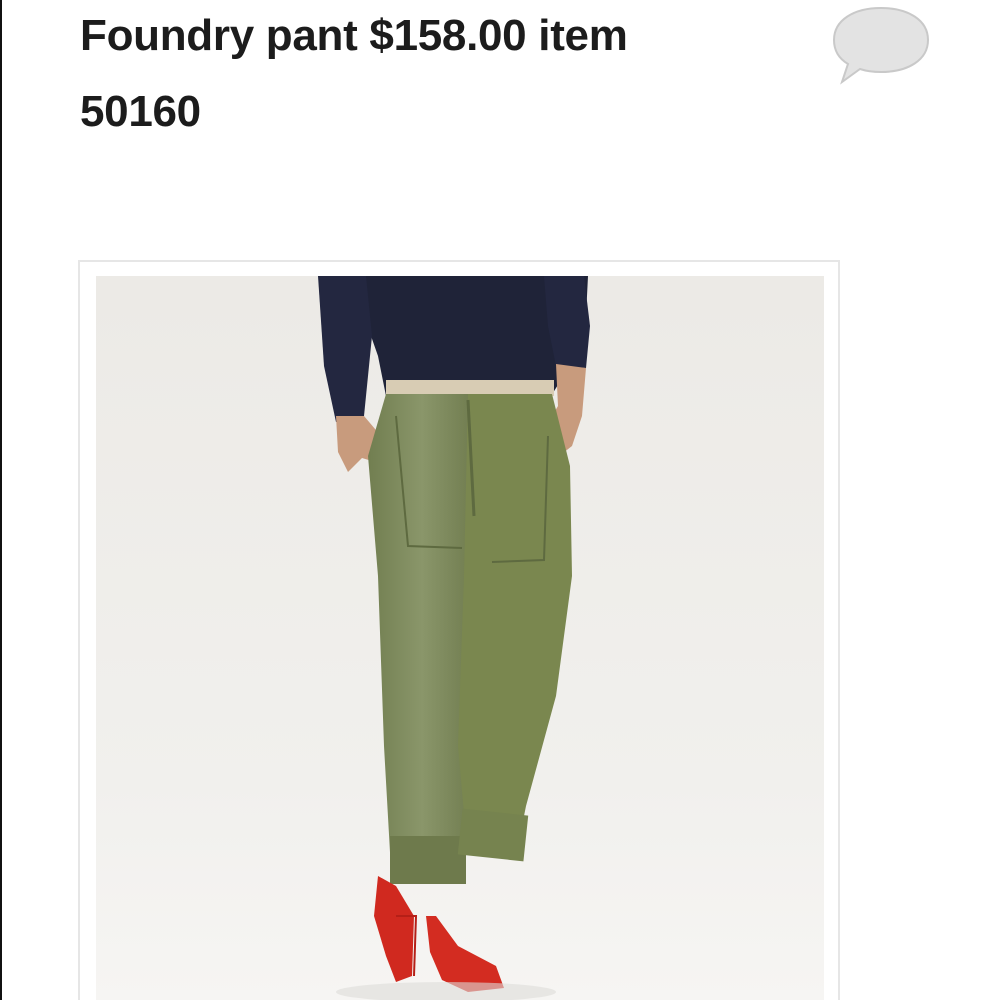  What do you see at coordinates (354, 35) in the screenshot?
I see `listing-title-line-1: Foundry pant $158.00 item` at bounding box center [354, 35].